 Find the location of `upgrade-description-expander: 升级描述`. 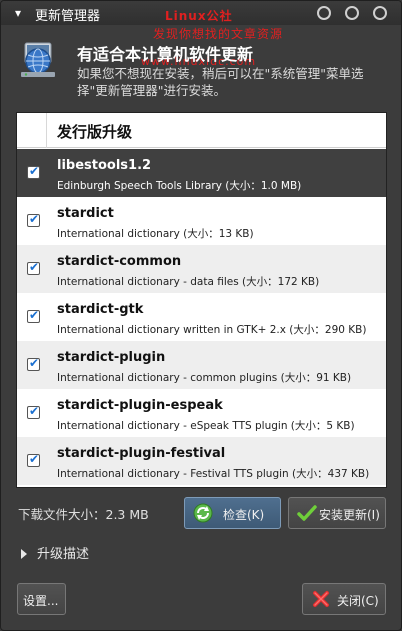

upgrade-description-expander: 升级描述 is located at coordinates (55, 552).